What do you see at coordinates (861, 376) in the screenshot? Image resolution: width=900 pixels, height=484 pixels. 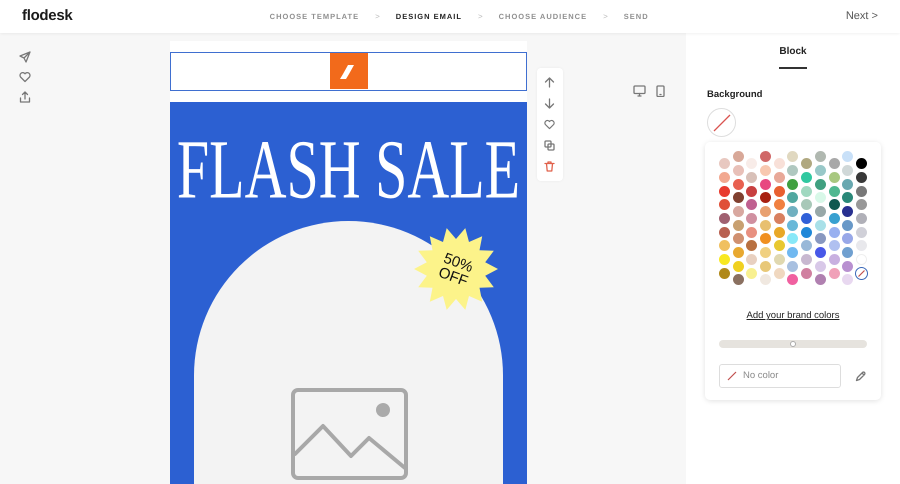 I see `eyedropper-icon` at bounding box center [861, 376].